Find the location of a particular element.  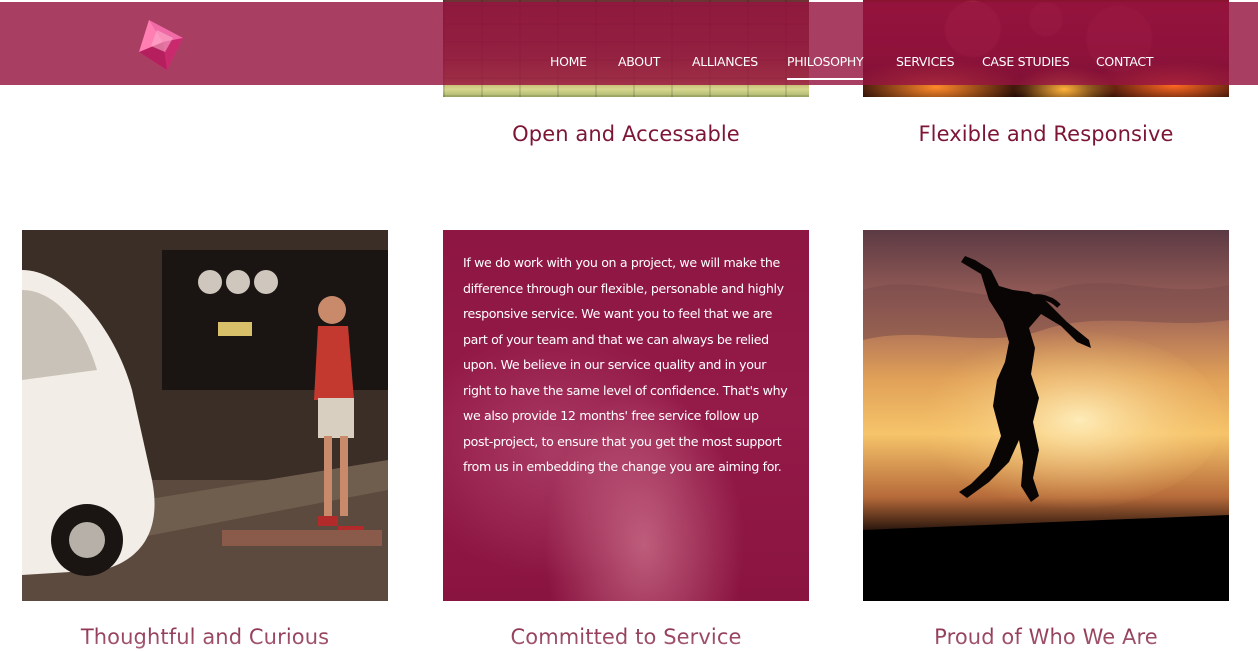

value-title-committed: Committed to Service is located at coordinates (626, 637).